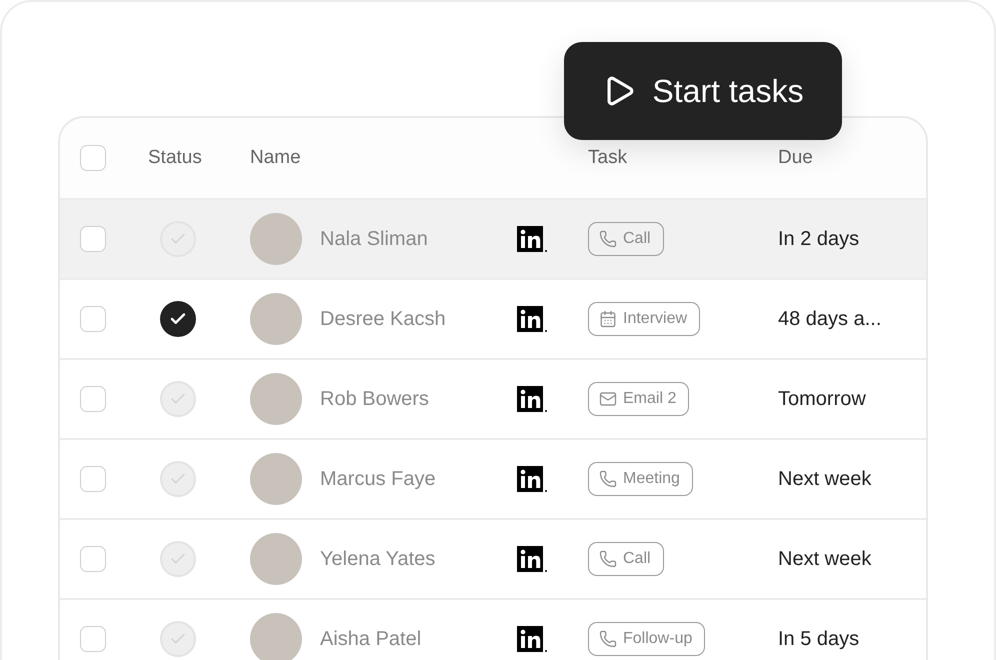  I want to click on task-tag: Meeting, so click(640, 479).